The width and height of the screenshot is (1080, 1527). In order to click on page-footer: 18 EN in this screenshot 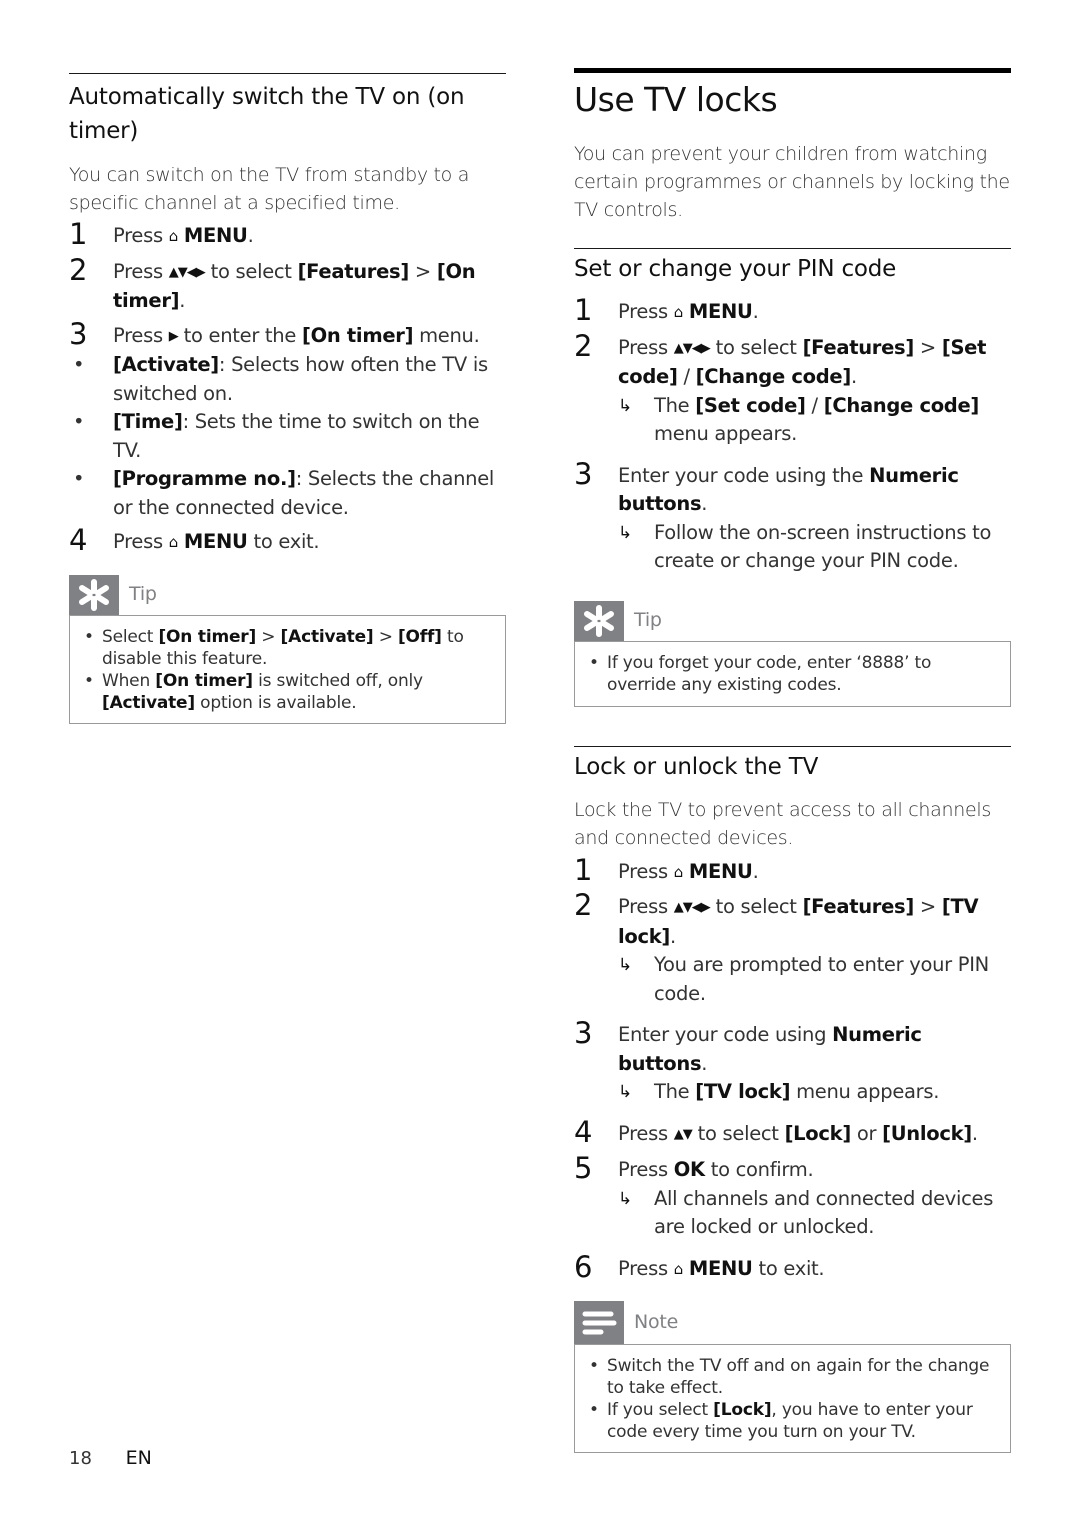, I will do `click(110, 1458)`.